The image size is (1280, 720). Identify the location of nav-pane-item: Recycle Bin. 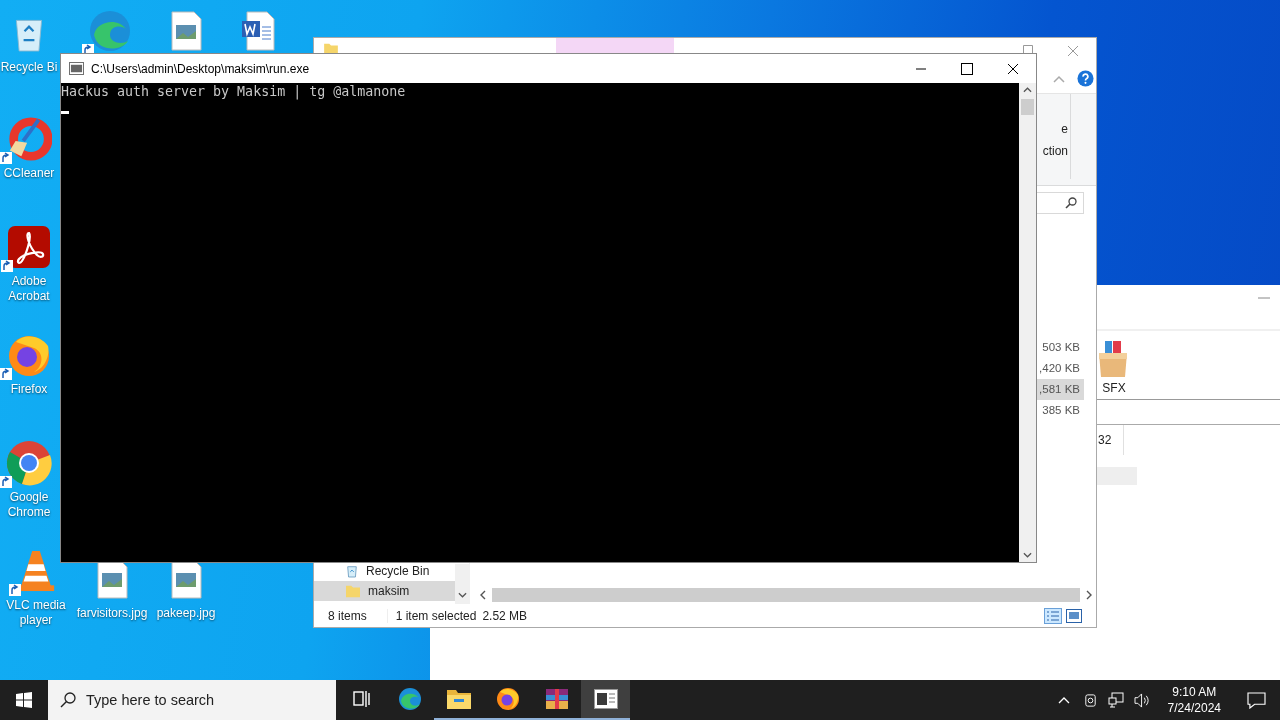
(384, 571).